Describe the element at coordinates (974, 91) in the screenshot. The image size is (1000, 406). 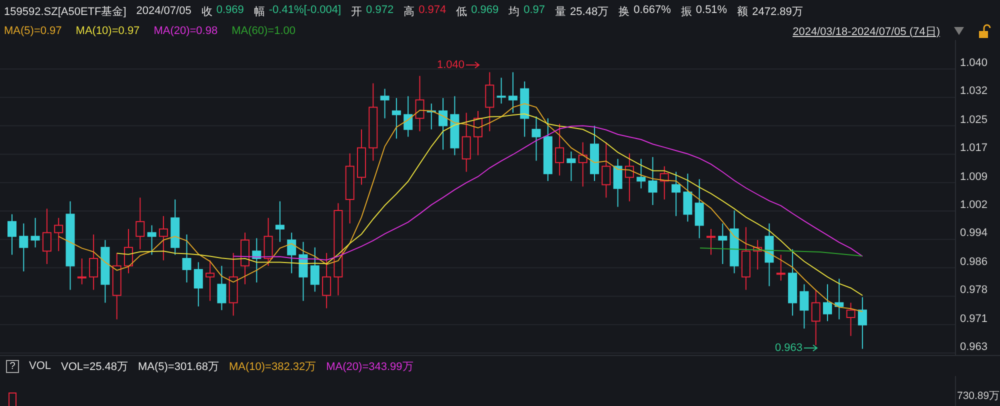
I see `price-axis-label: 1.032` at that location.